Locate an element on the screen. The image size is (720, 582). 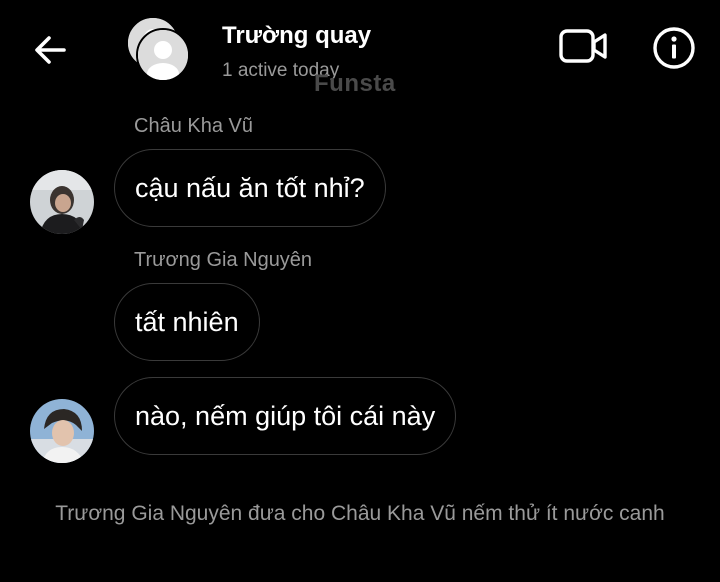
sender-name: Châu Kha Vũ is located at coordinates (193, 126).